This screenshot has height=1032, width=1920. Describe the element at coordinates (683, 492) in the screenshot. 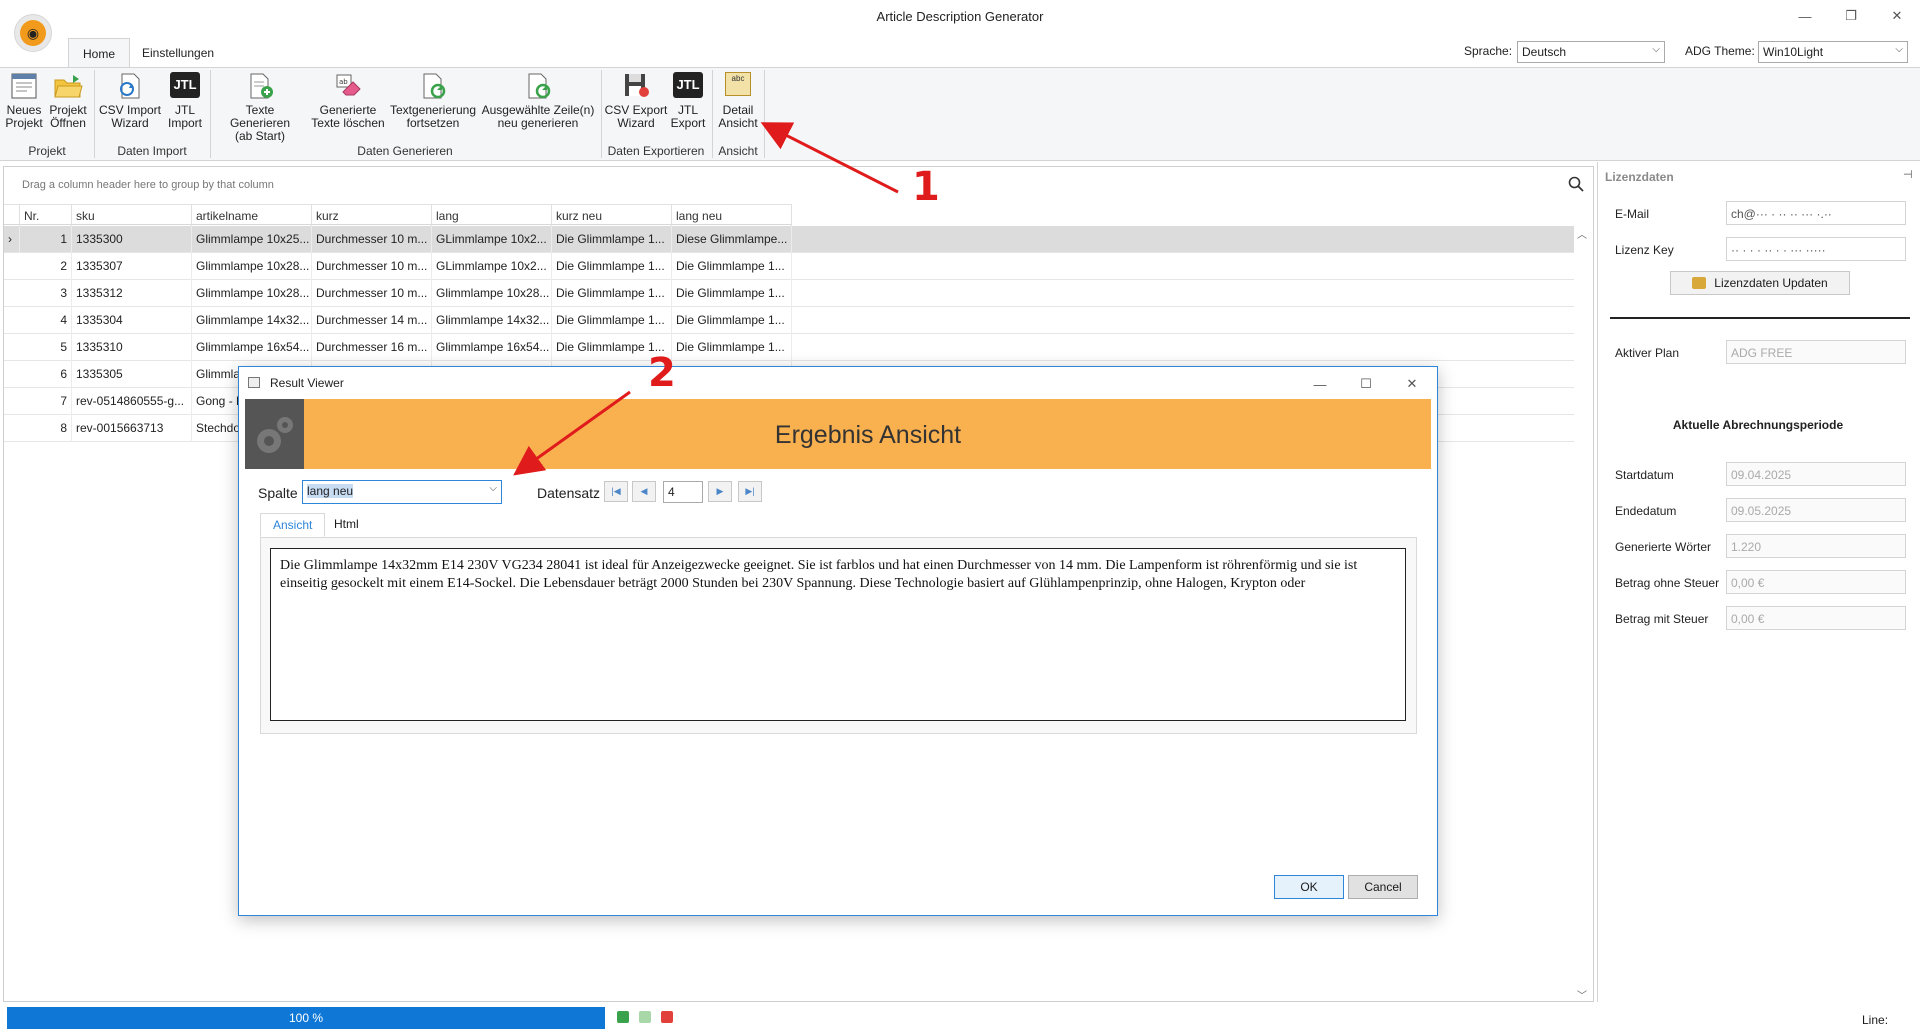

I see `record-number-input: 4` at that location.